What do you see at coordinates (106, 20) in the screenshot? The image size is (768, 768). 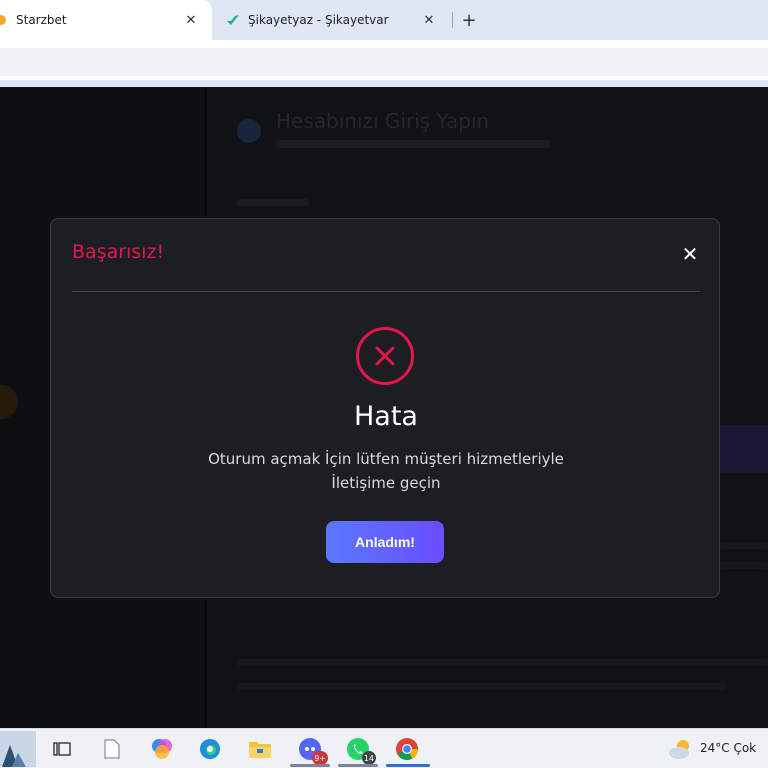 I see `tab-starzbet: Starzbet ✕` at bounding box center [106, 20].